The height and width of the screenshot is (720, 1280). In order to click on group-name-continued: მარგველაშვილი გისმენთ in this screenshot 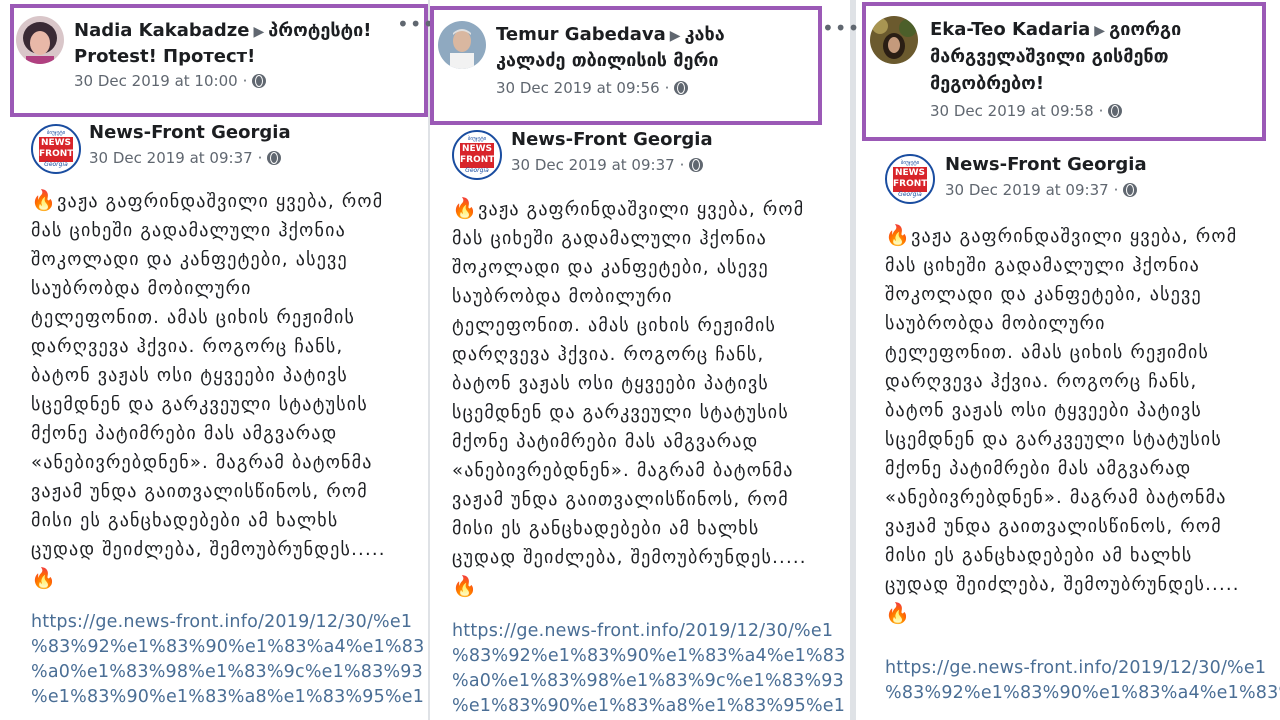, I will do `click(1049, 57)`.